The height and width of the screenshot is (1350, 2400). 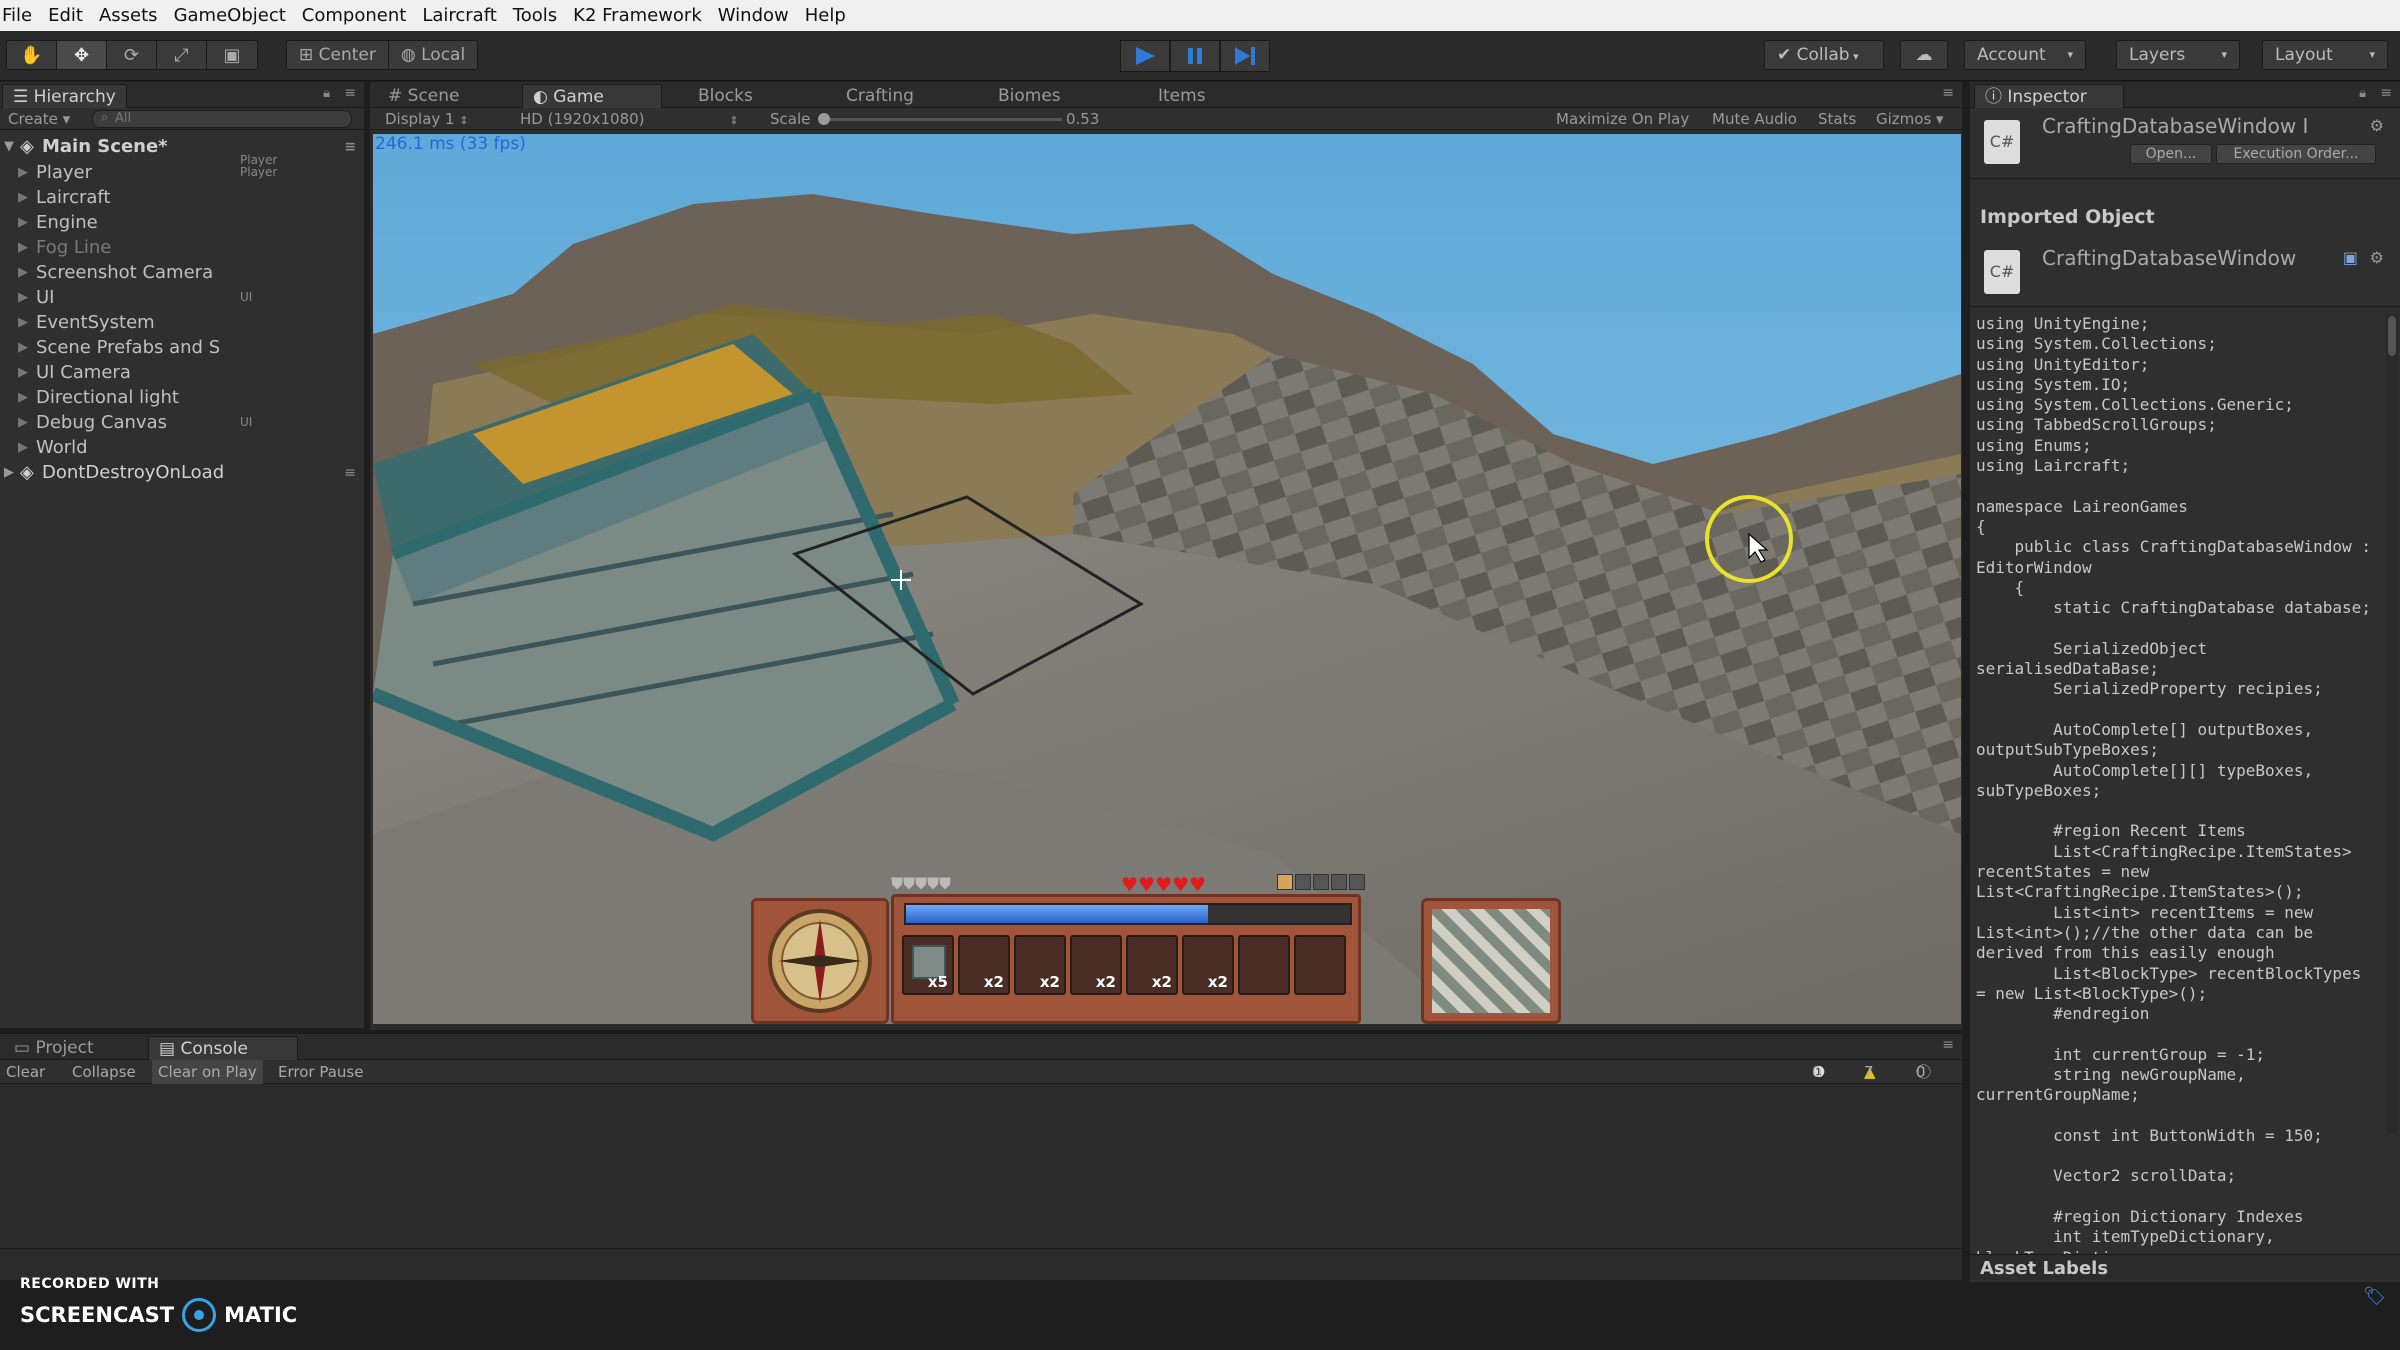 I want to click on mute-audio-toggle: Mute Audio, so click(x=1754, y=119).